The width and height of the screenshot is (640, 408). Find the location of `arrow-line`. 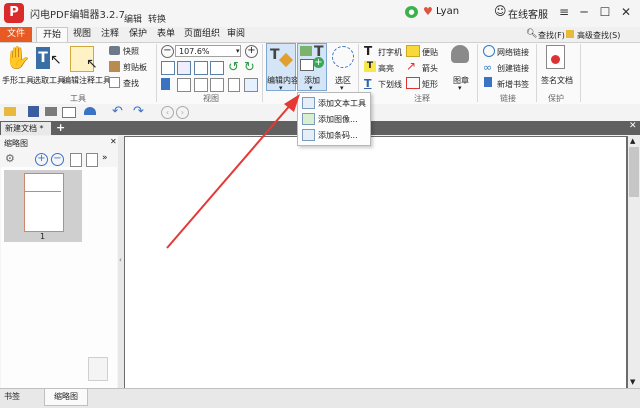

arrow-line is located at coordinates (229, 175).